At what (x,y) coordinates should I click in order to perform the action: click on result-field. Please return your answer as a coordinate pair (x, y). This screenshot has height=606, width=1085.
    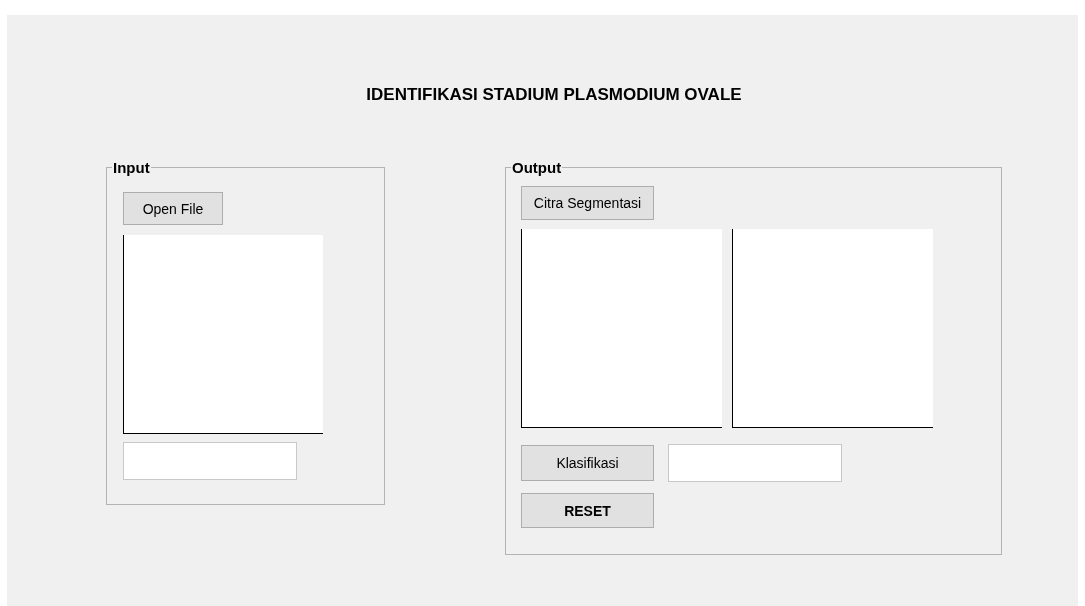
    Looking at the image, I should click on (755, 463).